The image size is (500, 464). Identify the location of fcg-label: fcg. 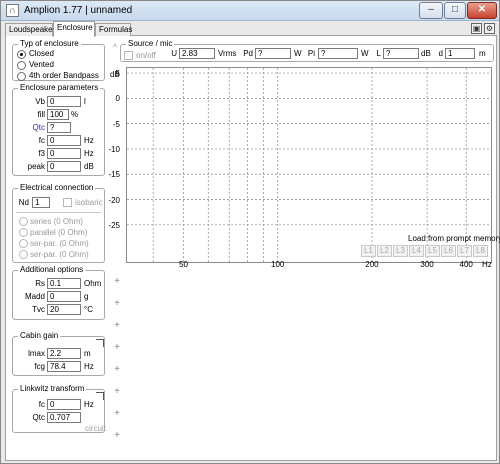
(39, 366).